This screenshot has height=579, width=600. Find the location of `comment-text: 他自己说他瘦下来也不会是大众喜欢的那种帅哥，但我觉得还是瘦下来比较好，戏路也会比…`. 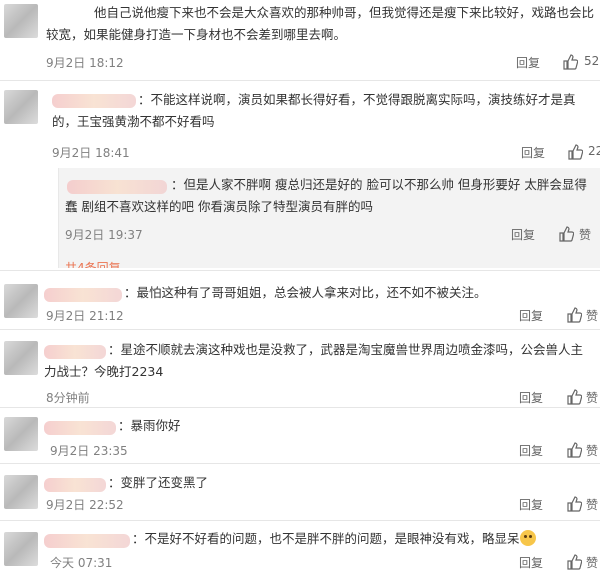

comment-text: 他自己说他瘦下来也不会是大众喜欢的那种帅哥，但我觉得还是瘦下来比较好，戏路也会比… is located at coordinates (320, 23).